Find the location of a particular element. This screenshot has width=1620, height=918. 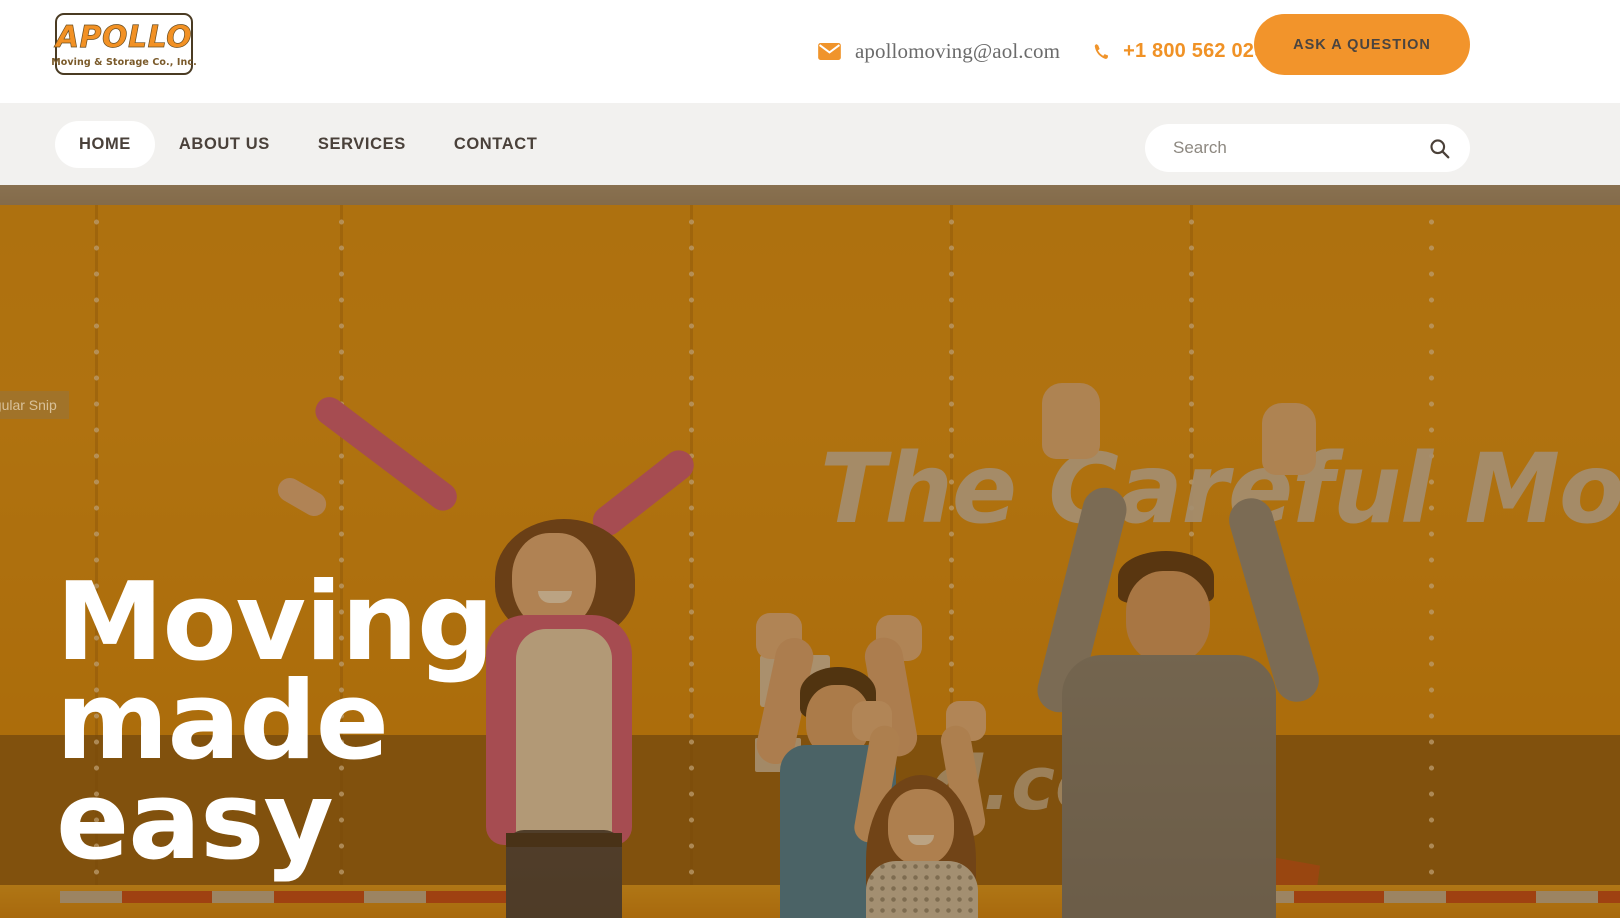

email-contact: apollomoving@aol.com is located at coordinates (939, 51).